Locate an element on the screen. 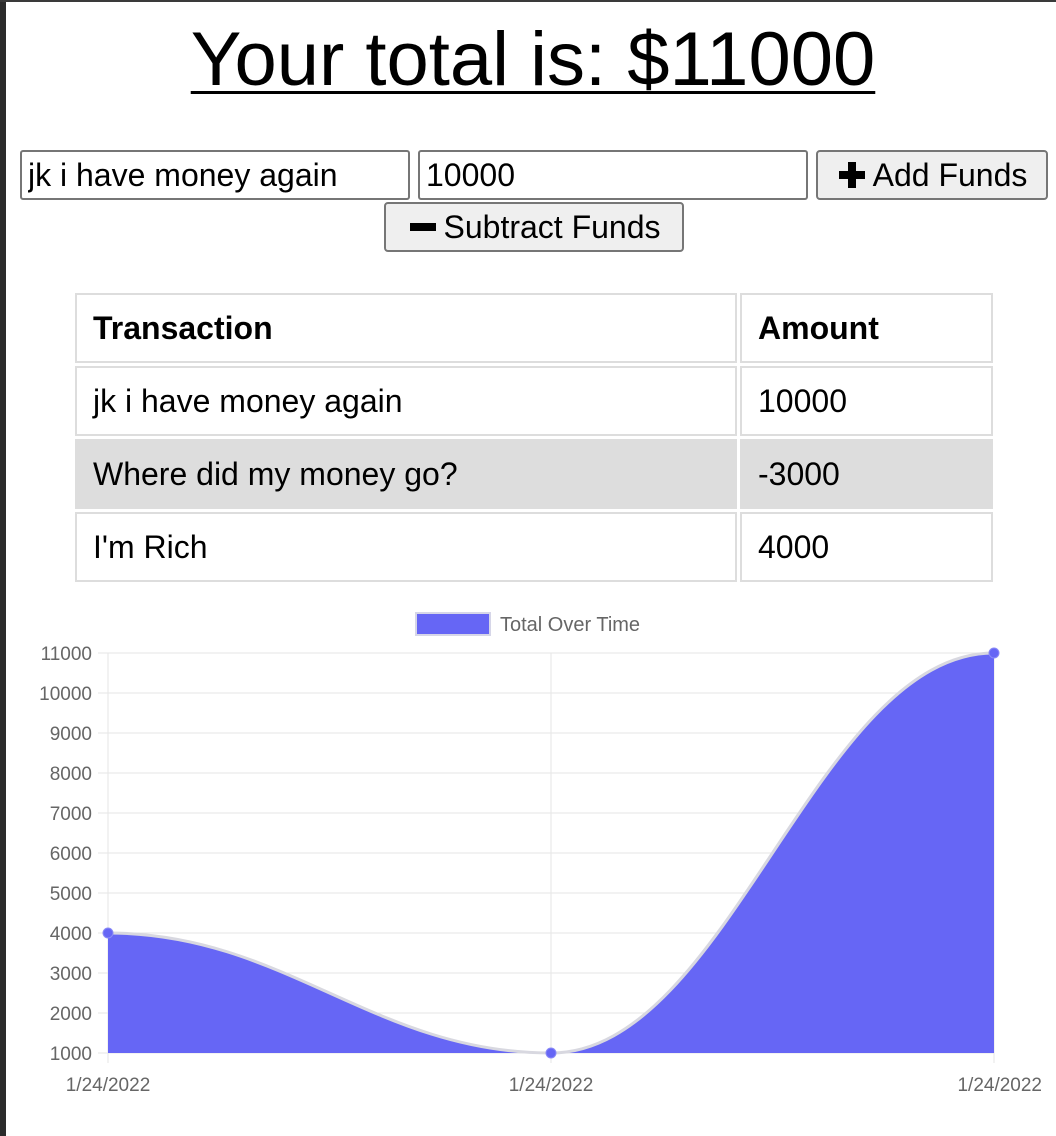 The image size is (1056, 1136). transaction-amount-cell: 10000 is located at coordinates (866, 401).